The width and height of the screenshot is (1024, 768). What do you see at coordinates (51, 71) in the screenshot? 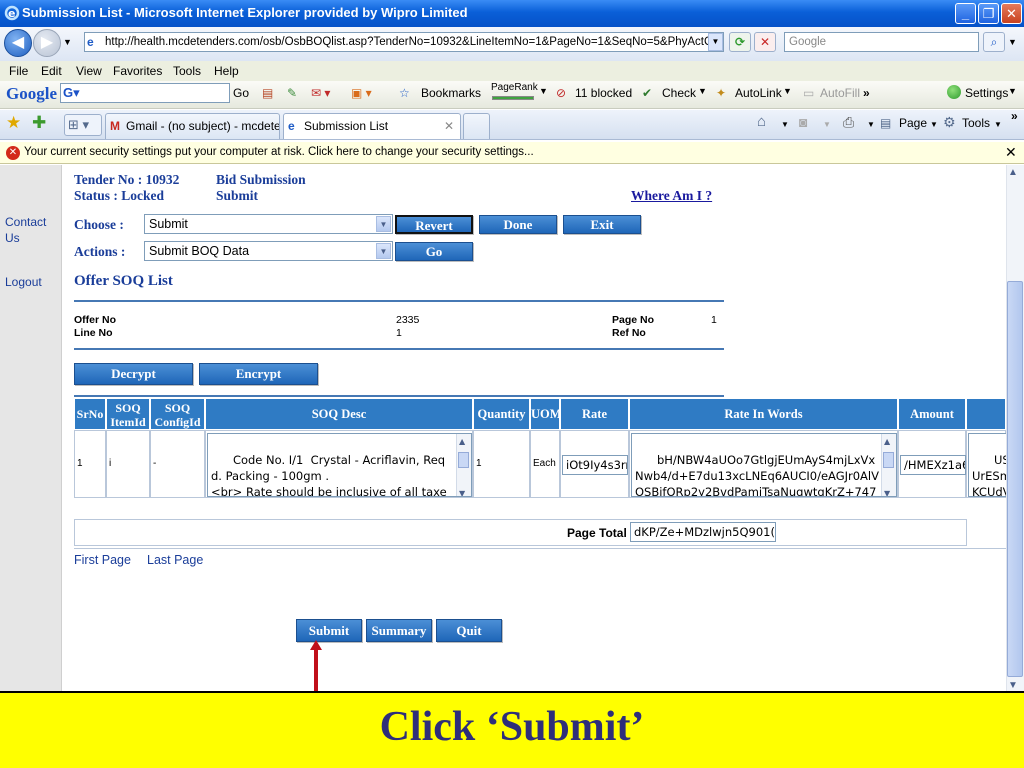
I see `menu-edit: Edit` at bounding box center [51, 71].